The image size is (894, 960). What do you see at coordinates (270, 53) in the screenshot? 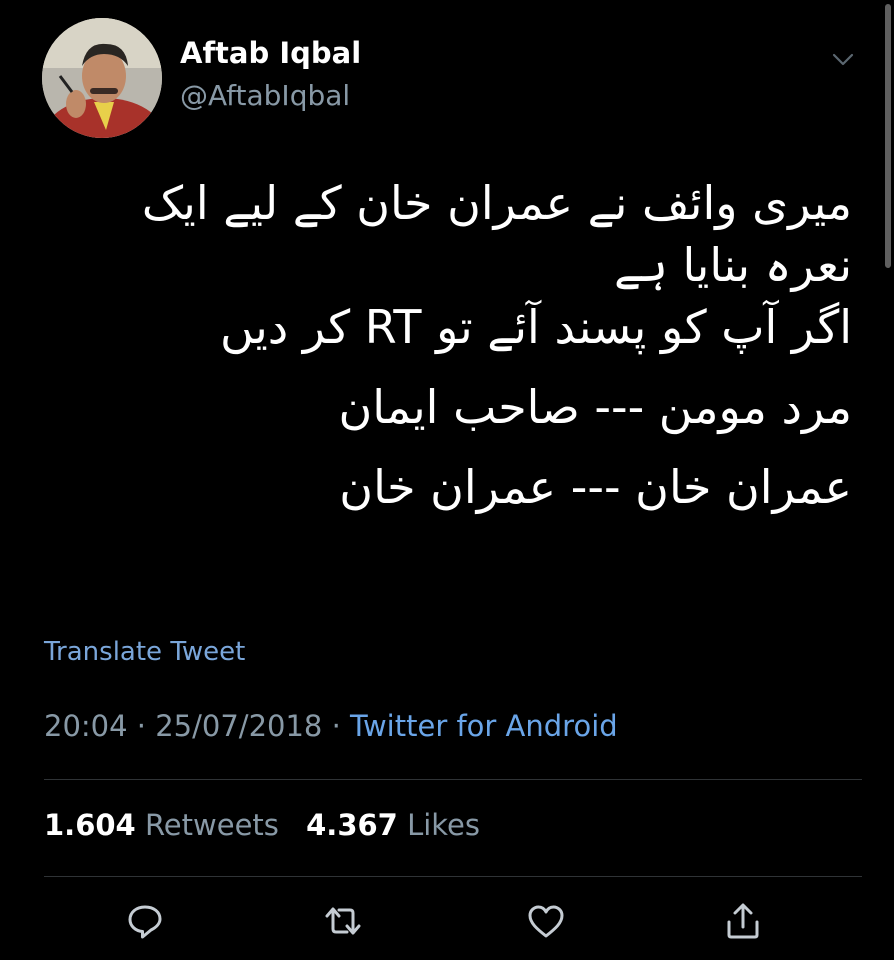
I see `display-name: Aftab Iqbal` at bounding box center [270, 53].